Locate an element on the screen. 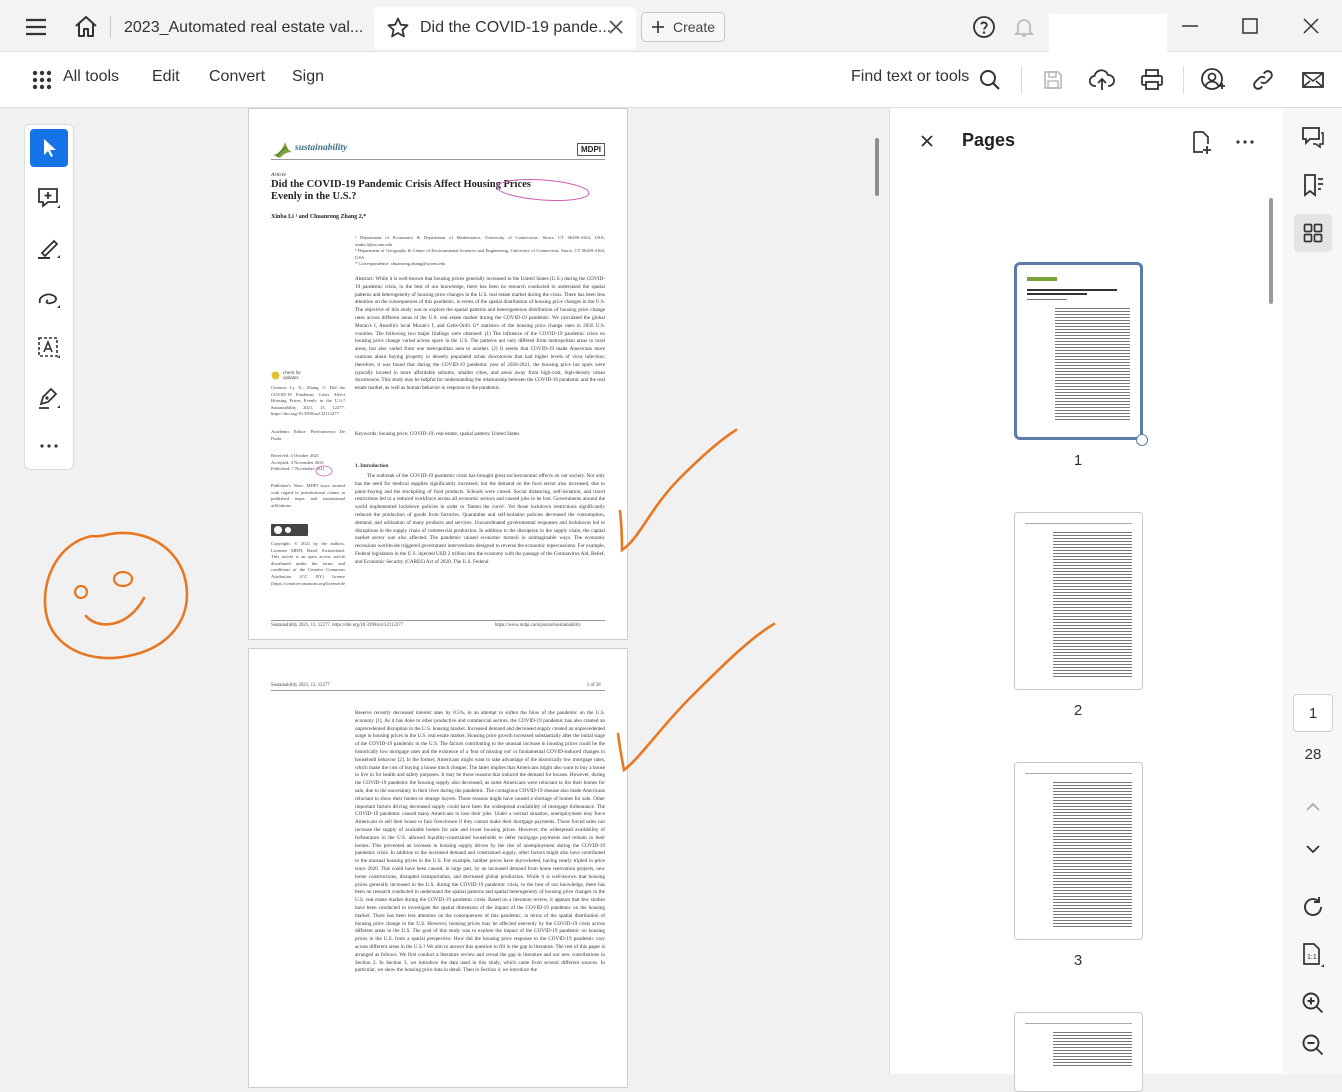 This screenshot has width=1342, height=1092. zoom-in-icon is located at coordinates (1313, 1003).